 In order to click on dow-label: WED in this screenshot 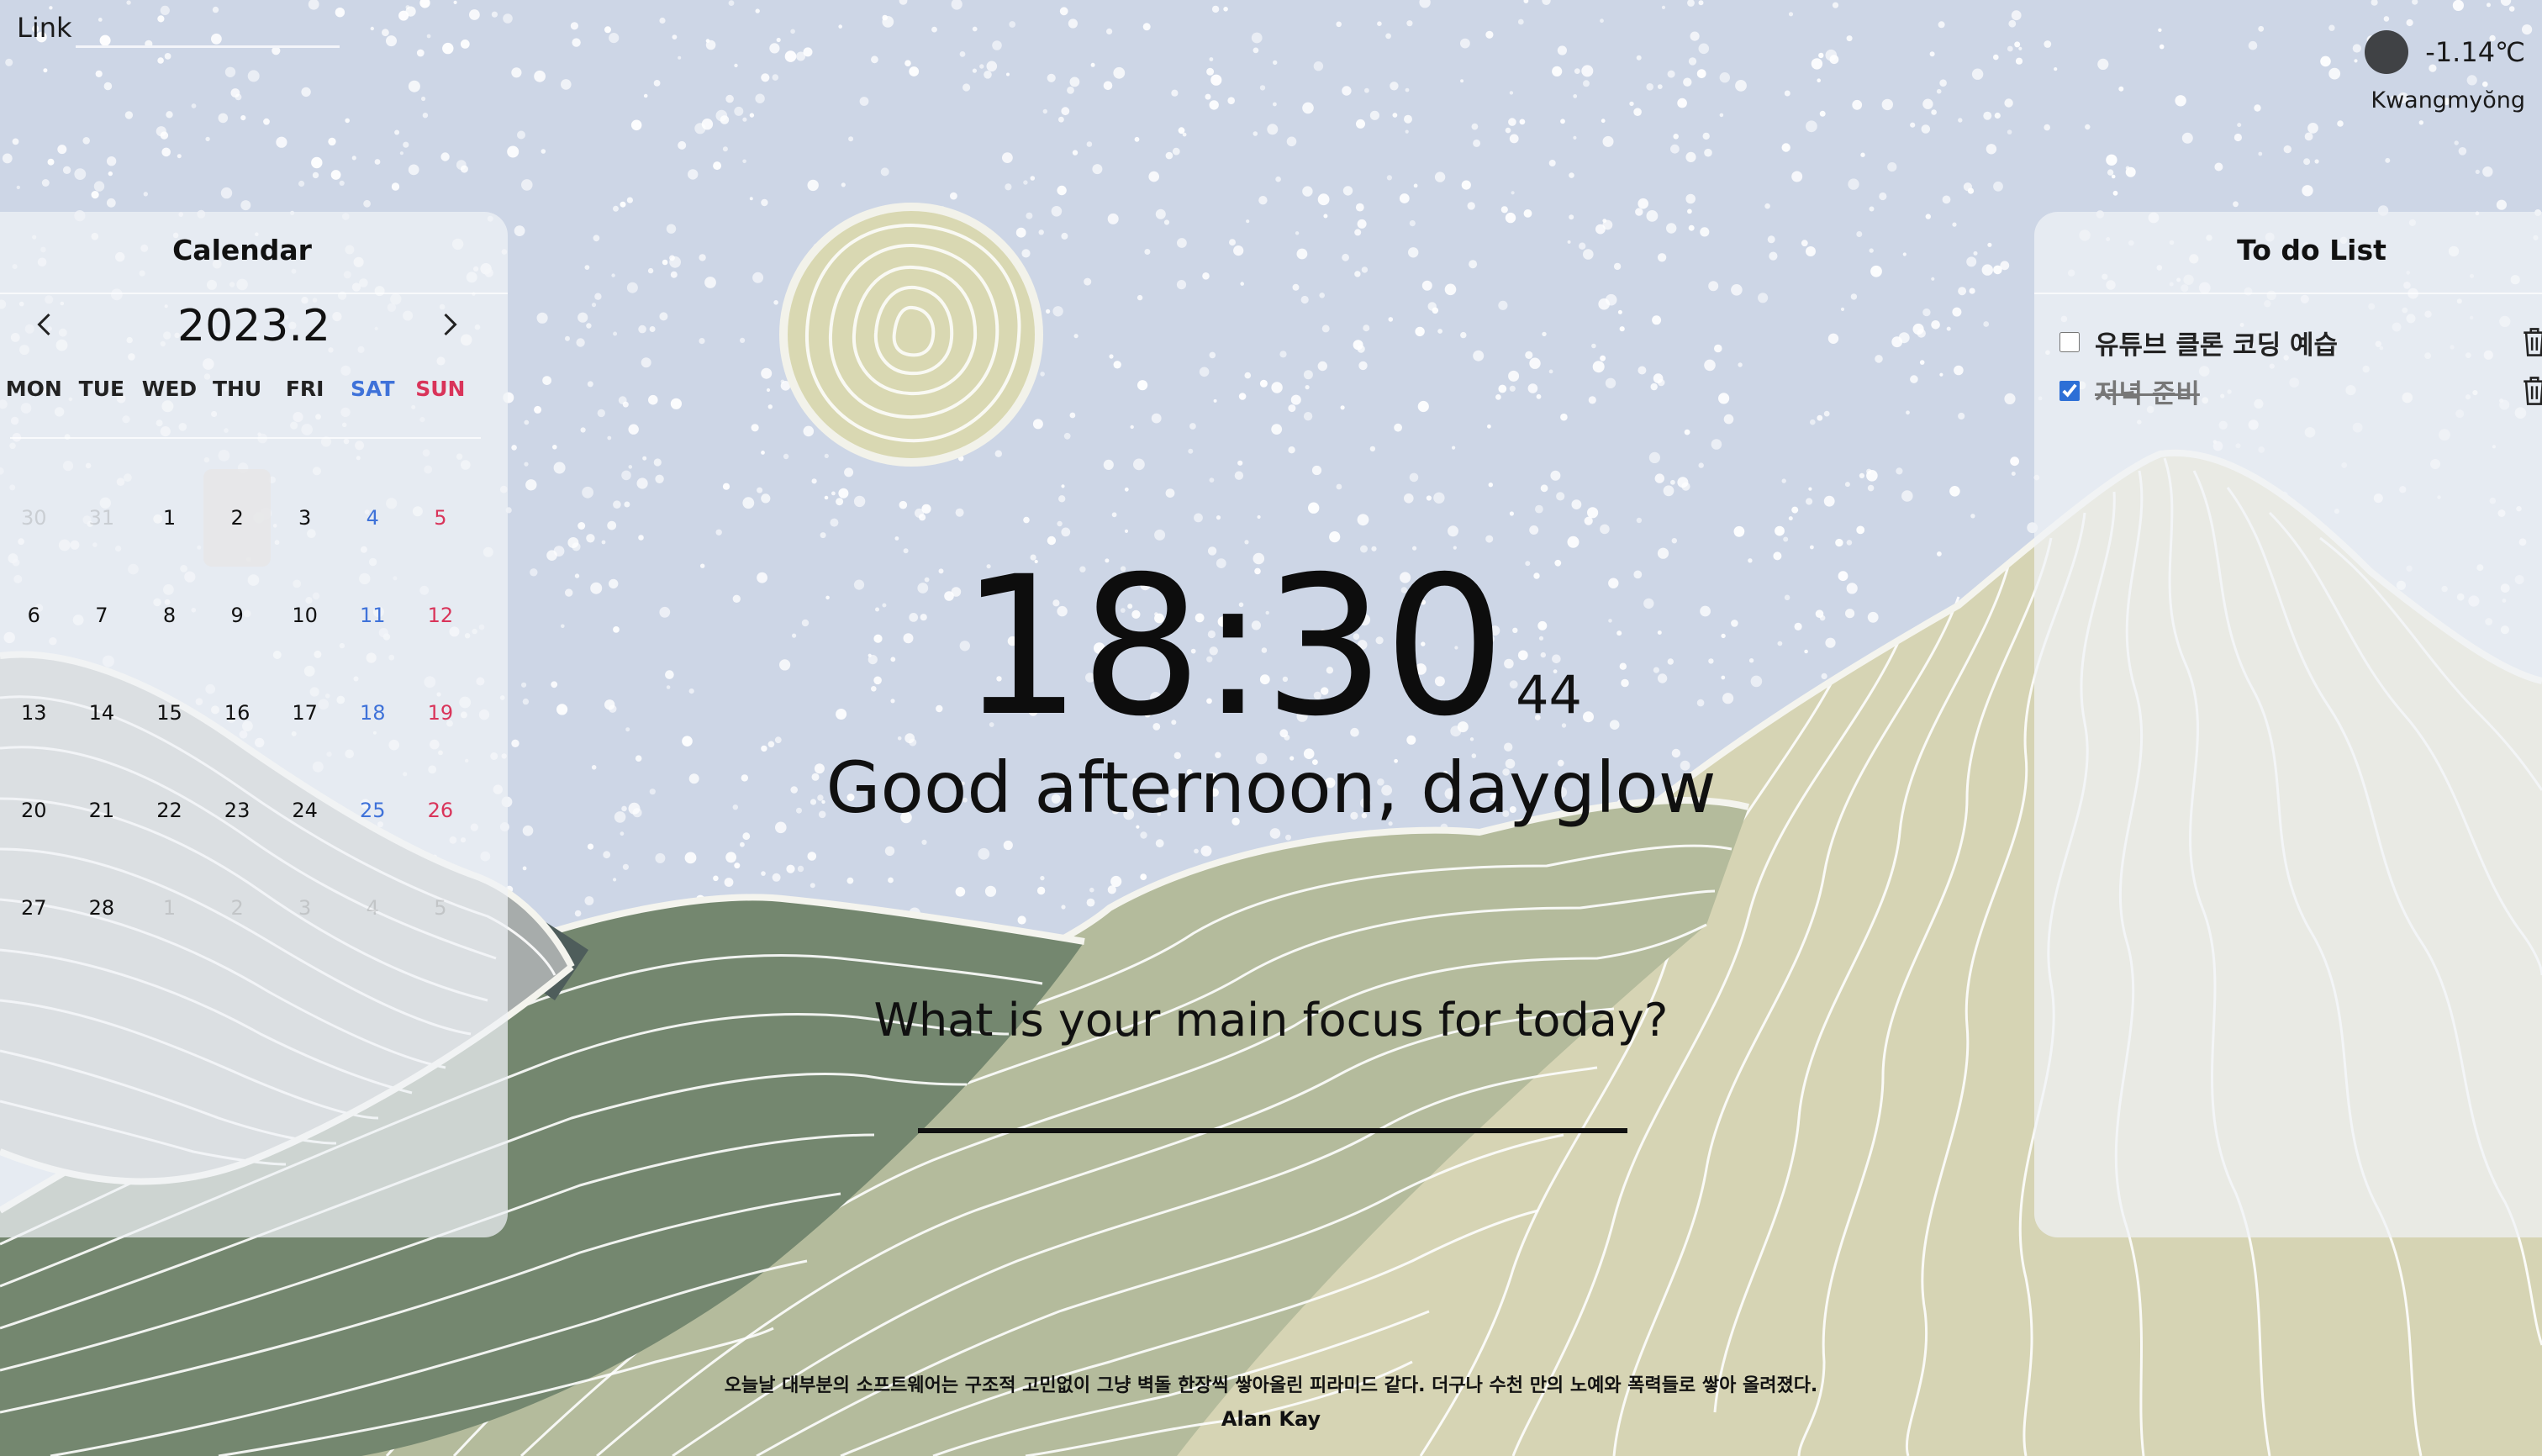, I will do `click(169, 389)`.